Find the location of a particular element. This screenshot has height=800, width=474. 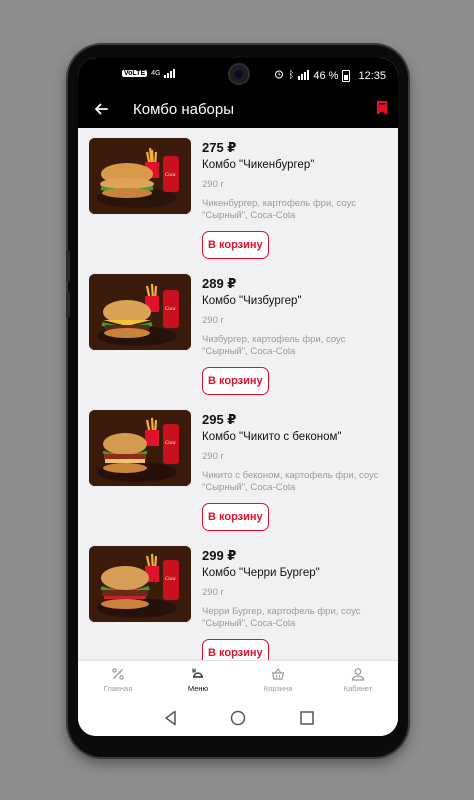

bookmark-icon is located at coordinates (382, 108).